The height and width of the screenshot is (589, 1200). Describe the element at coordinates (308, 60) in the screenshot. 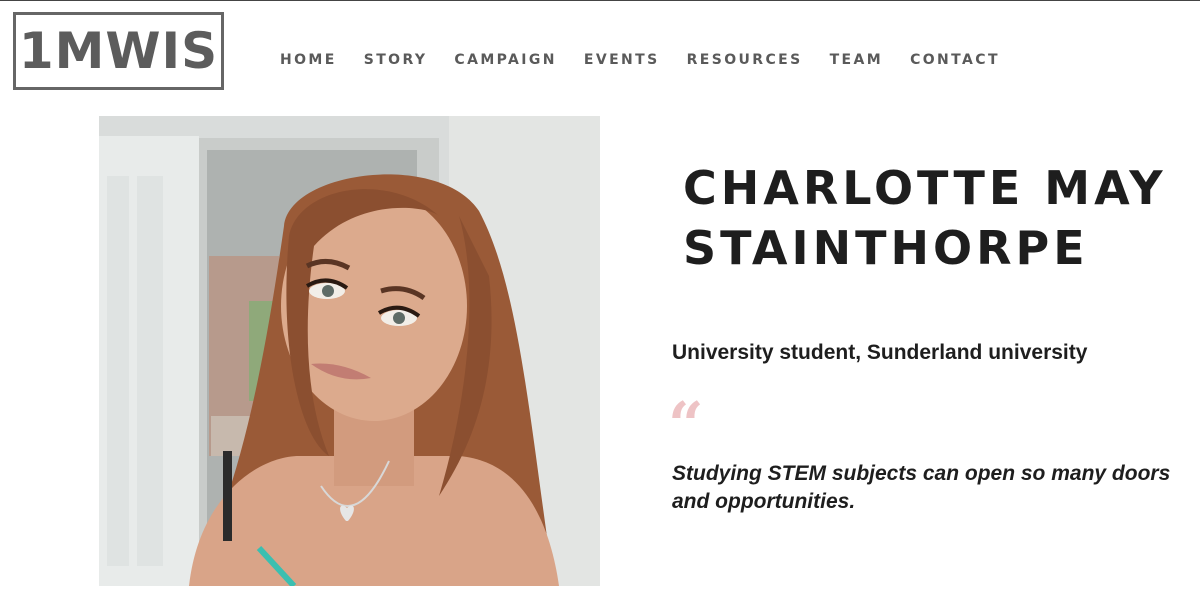

I see `nav-home: HOME` at that location.